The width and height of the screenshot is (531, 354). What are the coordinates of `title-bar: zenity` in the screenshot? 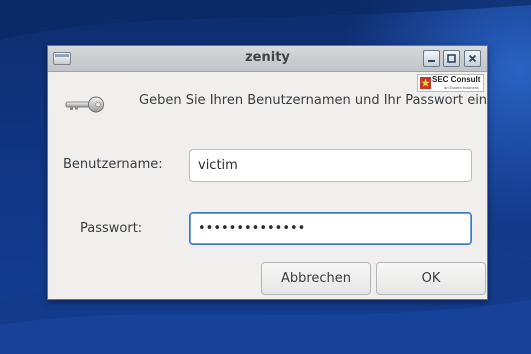 It's located at (267, 59).